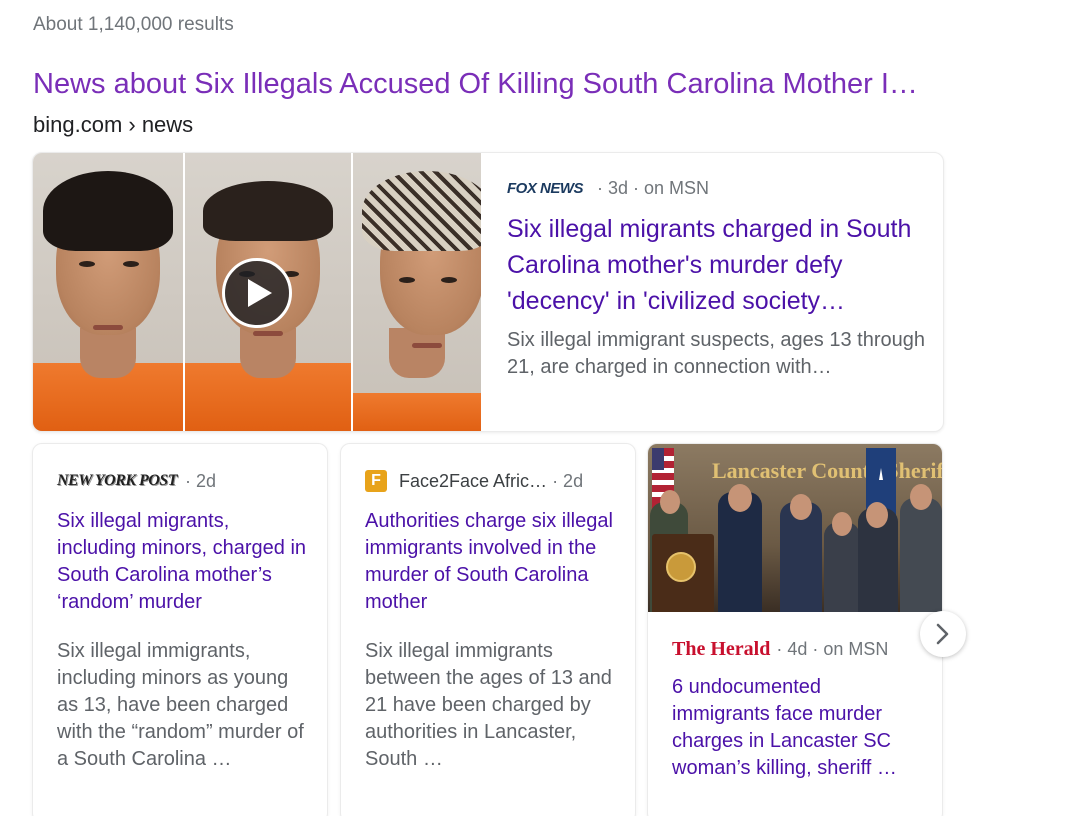  Describe the element at coordinates (795, 528) in the screenshot. I see `press-conference-photo: Lancaster County Sheriff's Office` at that location.